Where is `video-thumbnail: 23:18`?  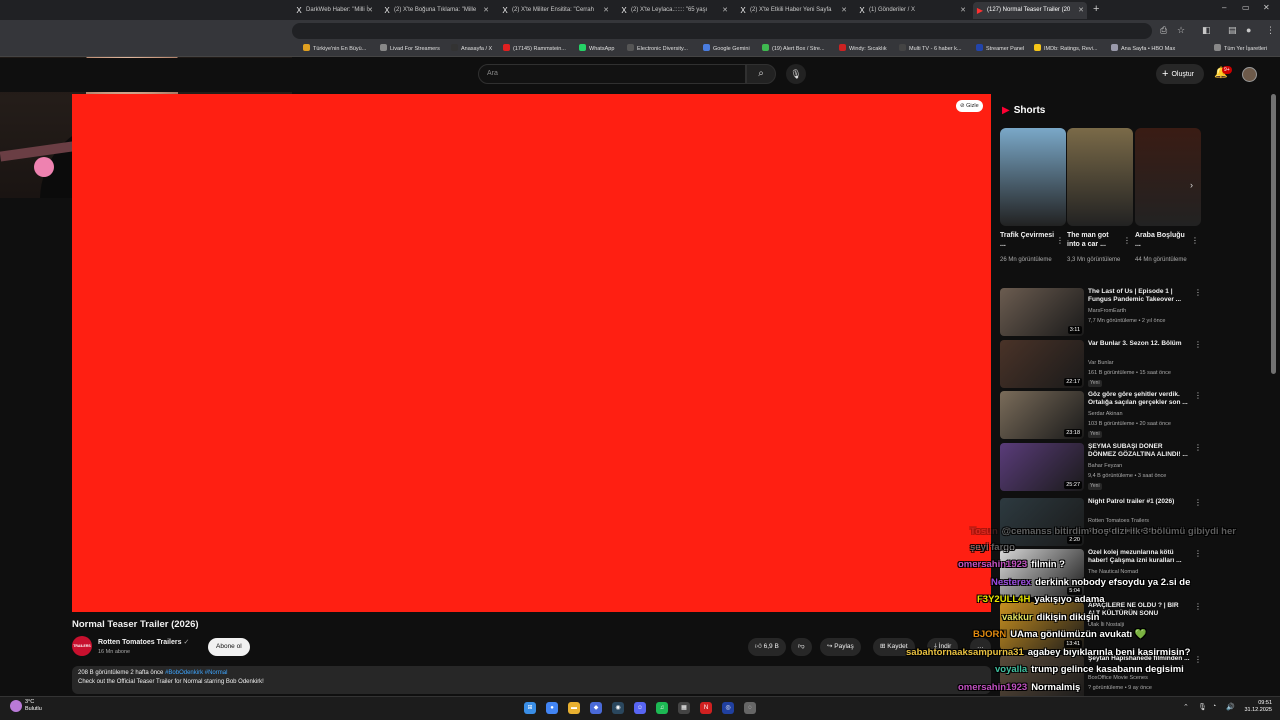 video-thumbnail: 23:18 is located at coordinates (1042, 415).